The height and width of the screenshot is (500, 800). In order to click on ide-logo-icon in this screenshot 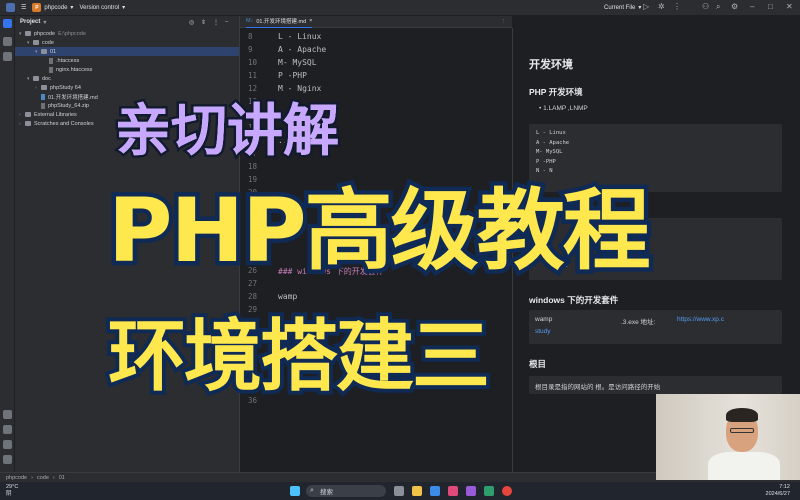, I will do `click(10, 7)`.